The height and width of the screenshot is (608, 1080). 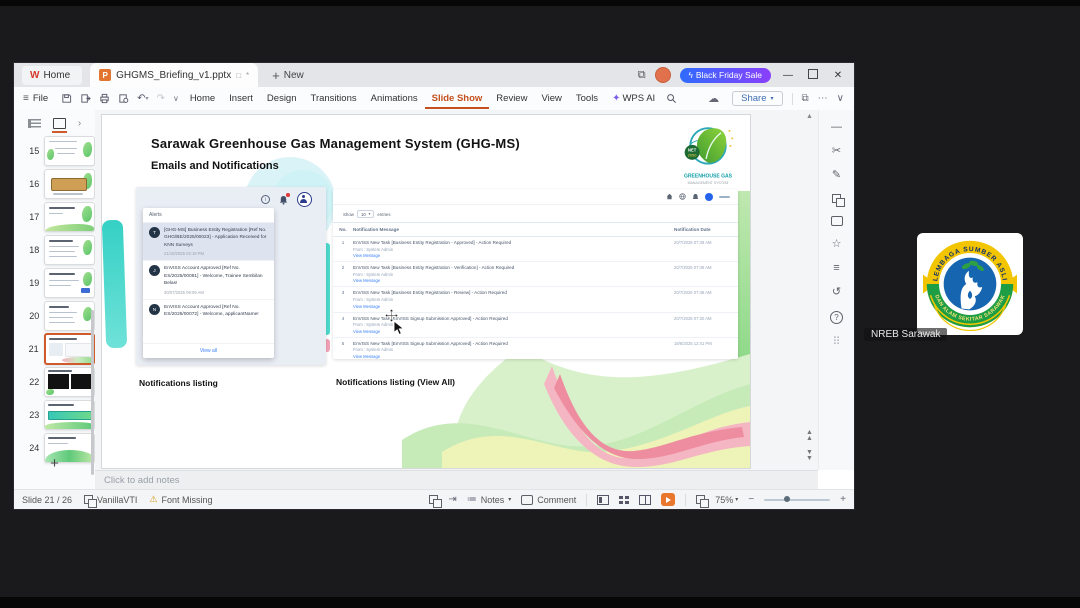 What do you see at coordinates (489, 499) in the screenshot?
I see `notes-toggle: ≔ Notes ▾` at bounding box center [489, 499].